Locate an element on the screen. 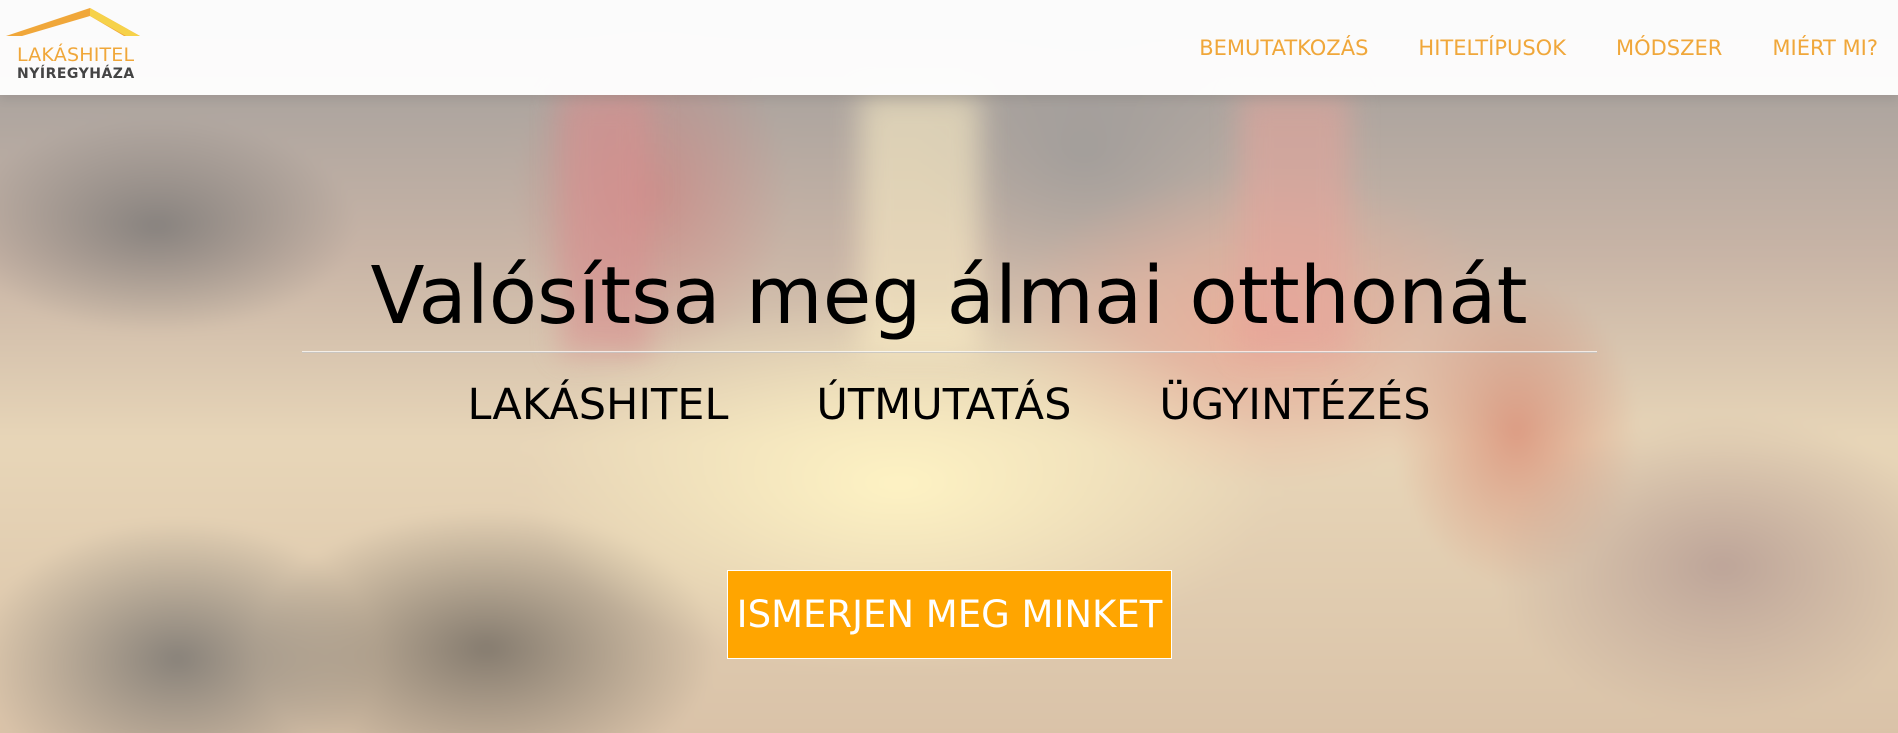 This screenshot has width=1898, height=733. logo-text-primary: LAKÁSHITEL is located at coordinates (76, 55).